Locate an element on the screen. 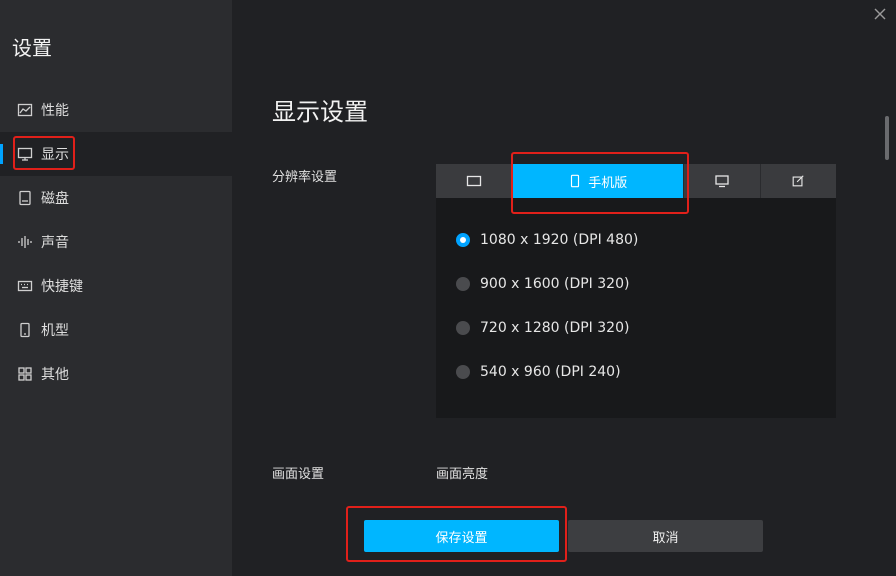 The width and height of the screenshot is (896, 576). radio-selected is located at coordinates (463, 240).